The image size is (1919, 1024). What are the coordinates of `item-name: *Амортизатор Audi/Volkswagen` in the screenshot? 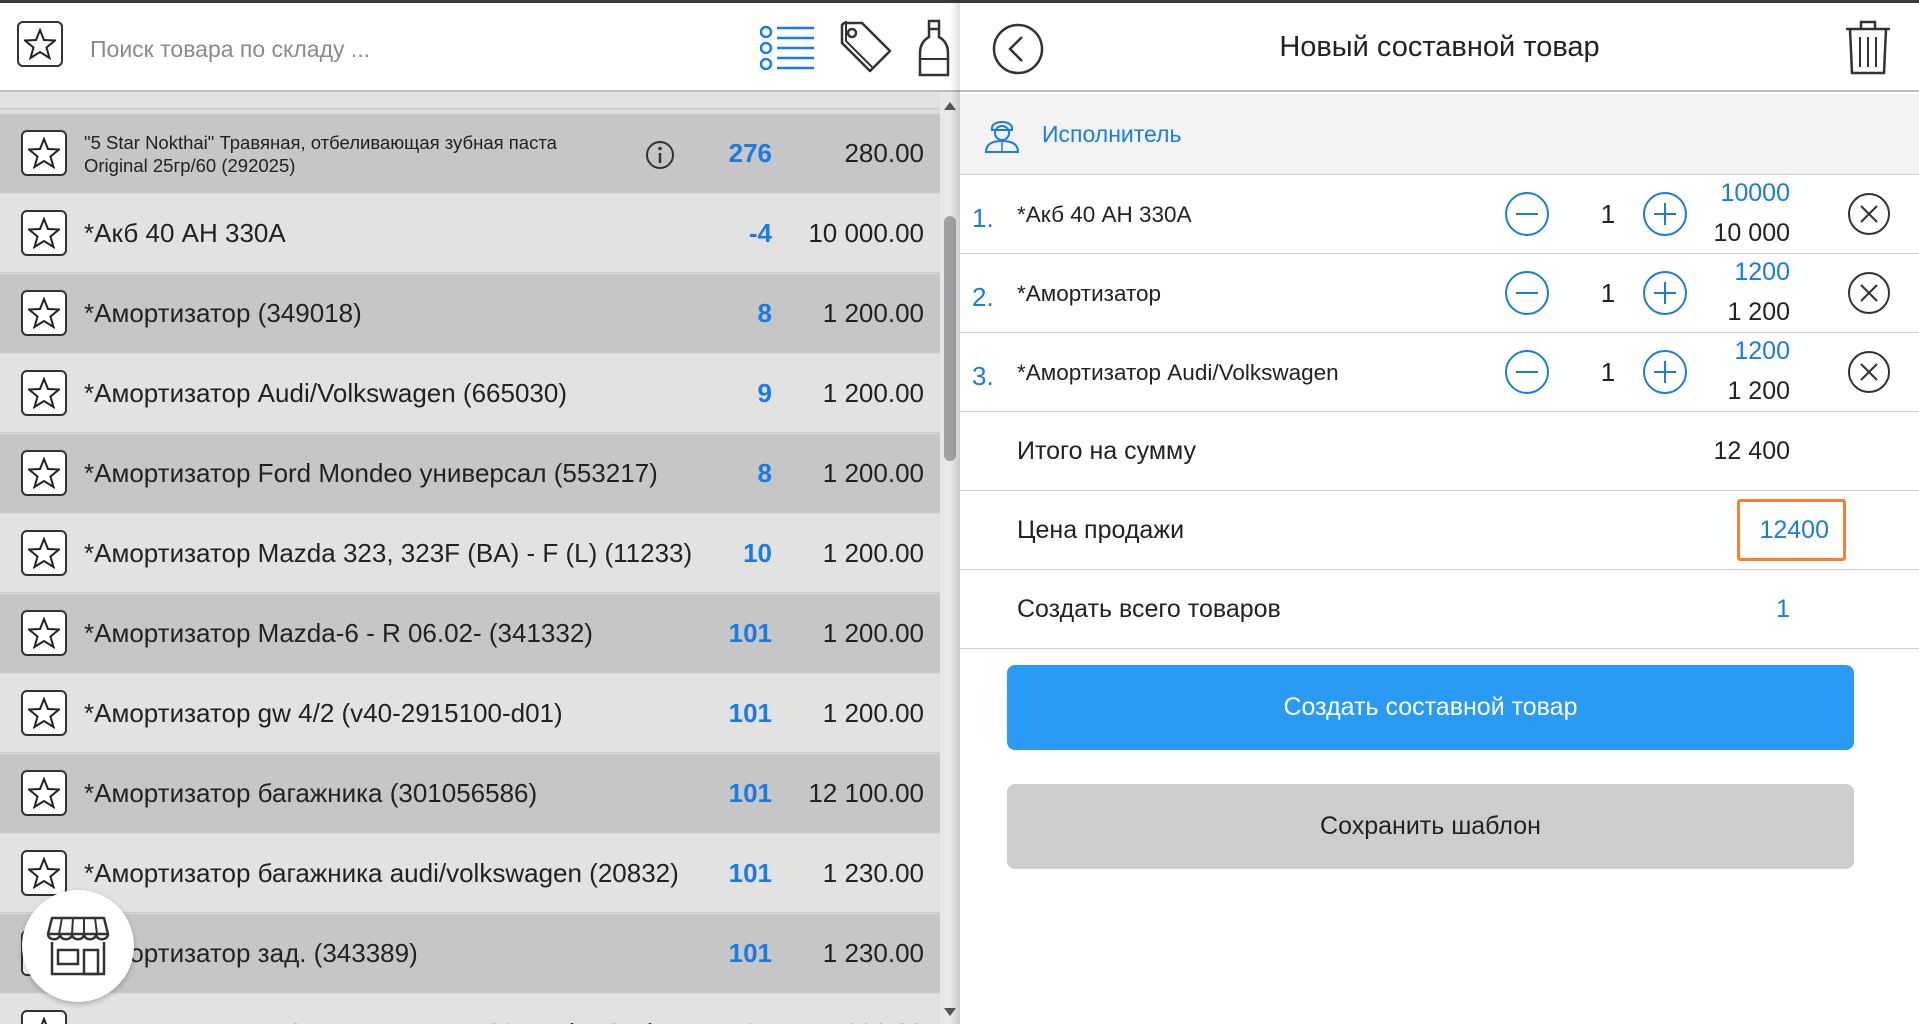 It's located at (1178, 372).